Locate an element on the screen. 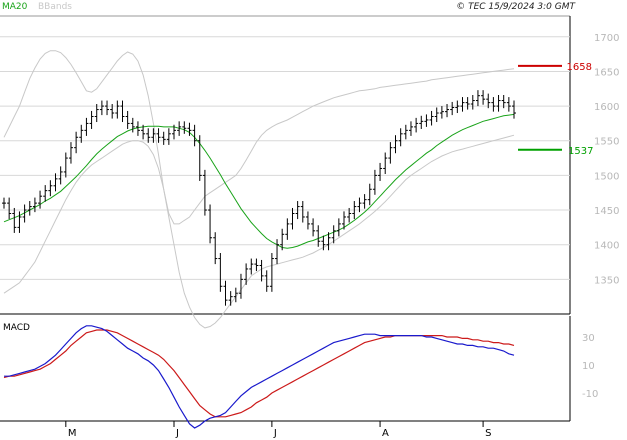  price-y-tick-label: 1350 is located at coordinates (606, 280).